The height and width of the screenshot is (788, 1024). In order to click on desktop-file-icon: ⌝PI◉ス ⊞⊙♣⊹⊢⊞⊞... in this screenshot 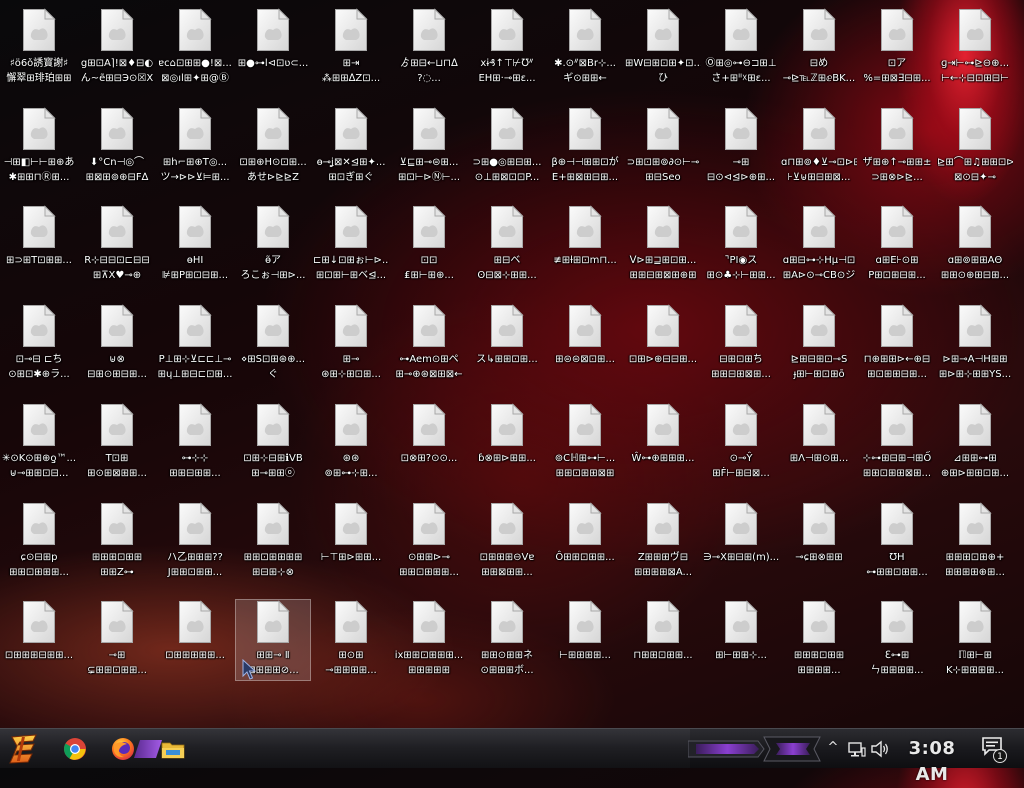, I will do `click(741, 243)`.